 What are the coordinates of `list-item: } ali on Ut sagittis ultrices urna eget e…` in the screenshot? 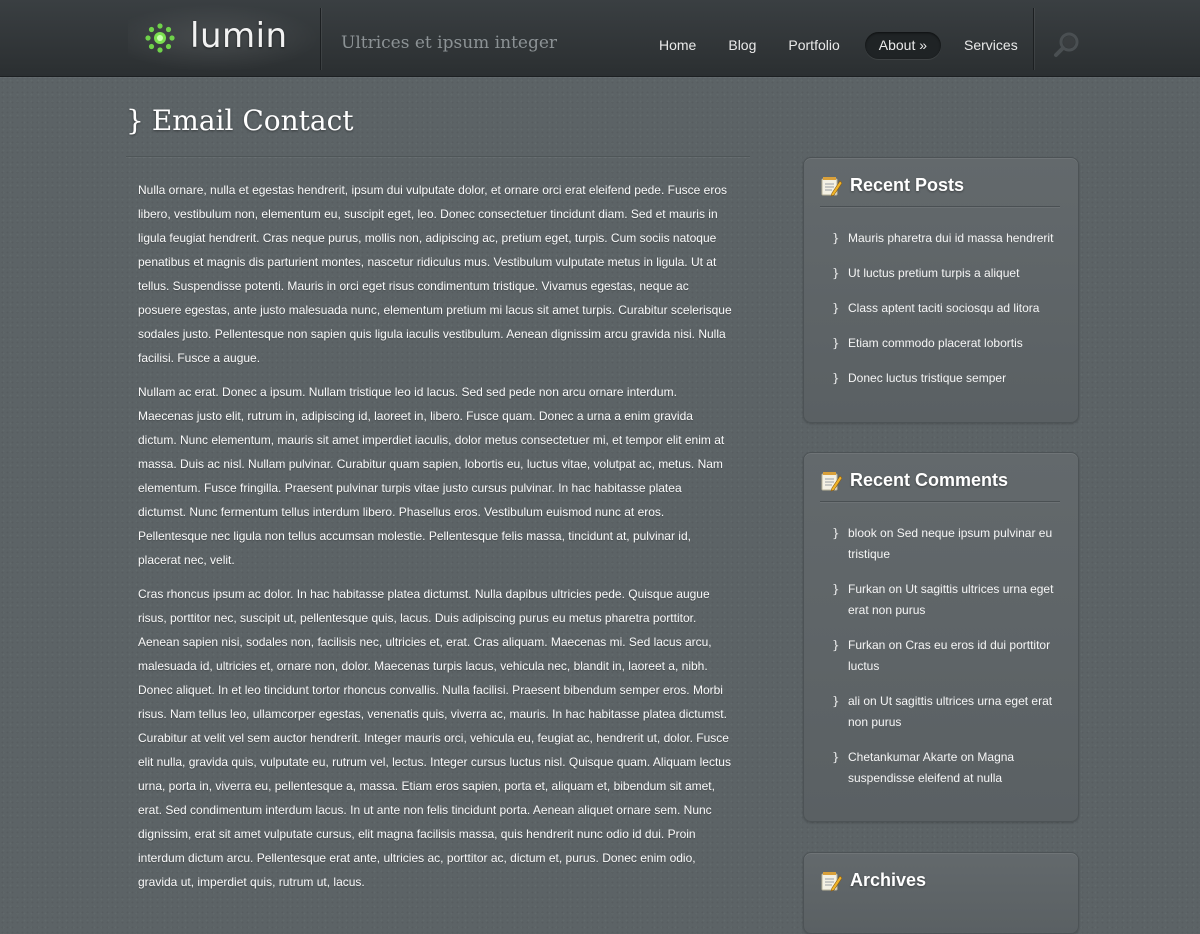 It's located at (941, 712).